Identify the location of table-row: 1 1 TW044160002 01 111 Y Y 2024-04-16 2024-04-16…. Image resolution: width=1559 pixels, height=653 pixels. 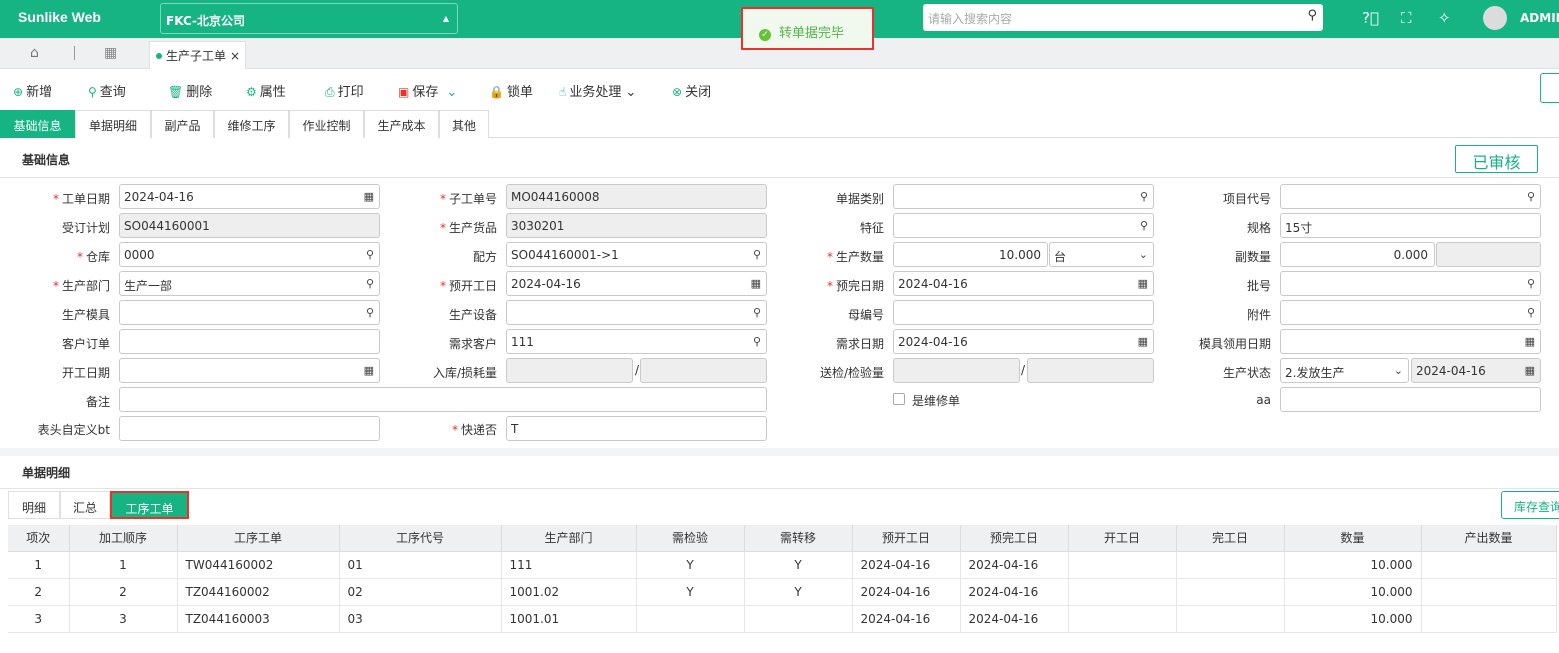
(782, 565).